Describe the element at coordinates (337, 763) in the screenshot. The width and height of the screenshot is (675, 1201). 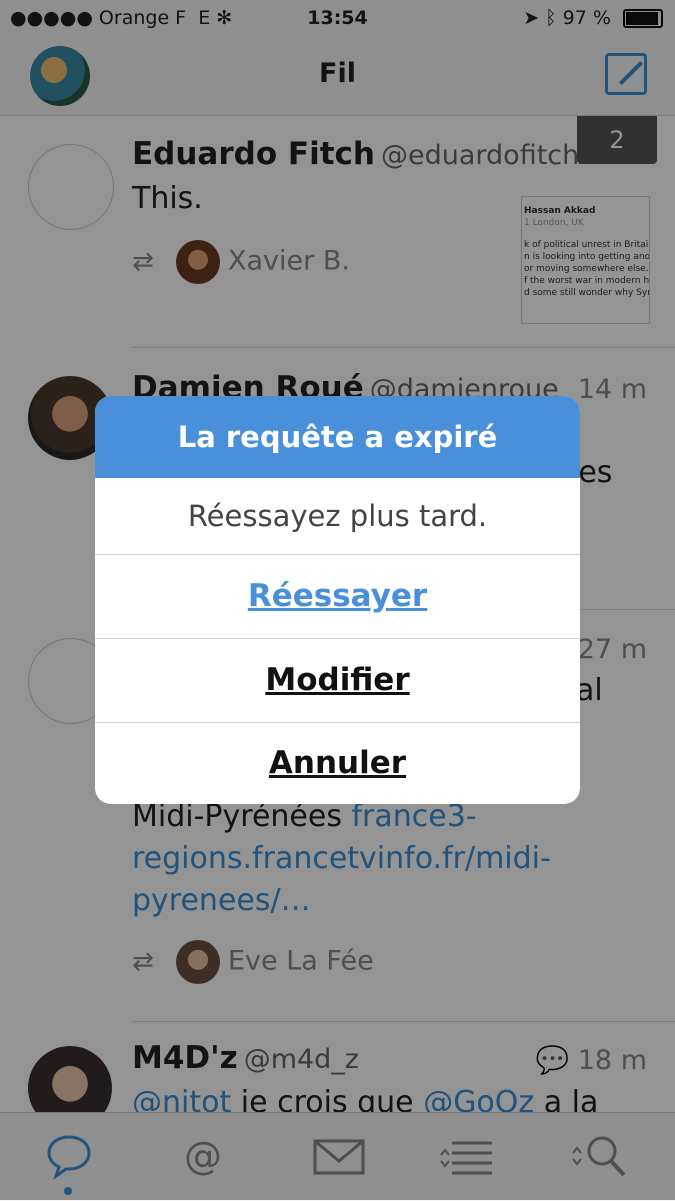
I see `cancel-button: Annuler` at that location.